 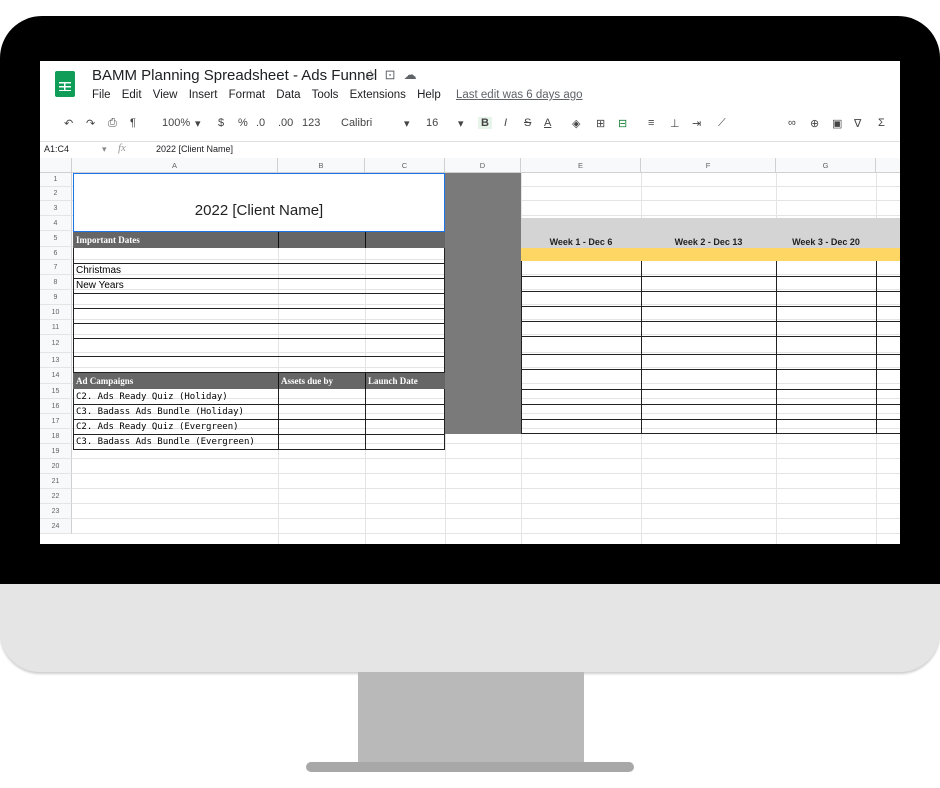 I want to click on row-header: 6, so click(x=56, y=253).